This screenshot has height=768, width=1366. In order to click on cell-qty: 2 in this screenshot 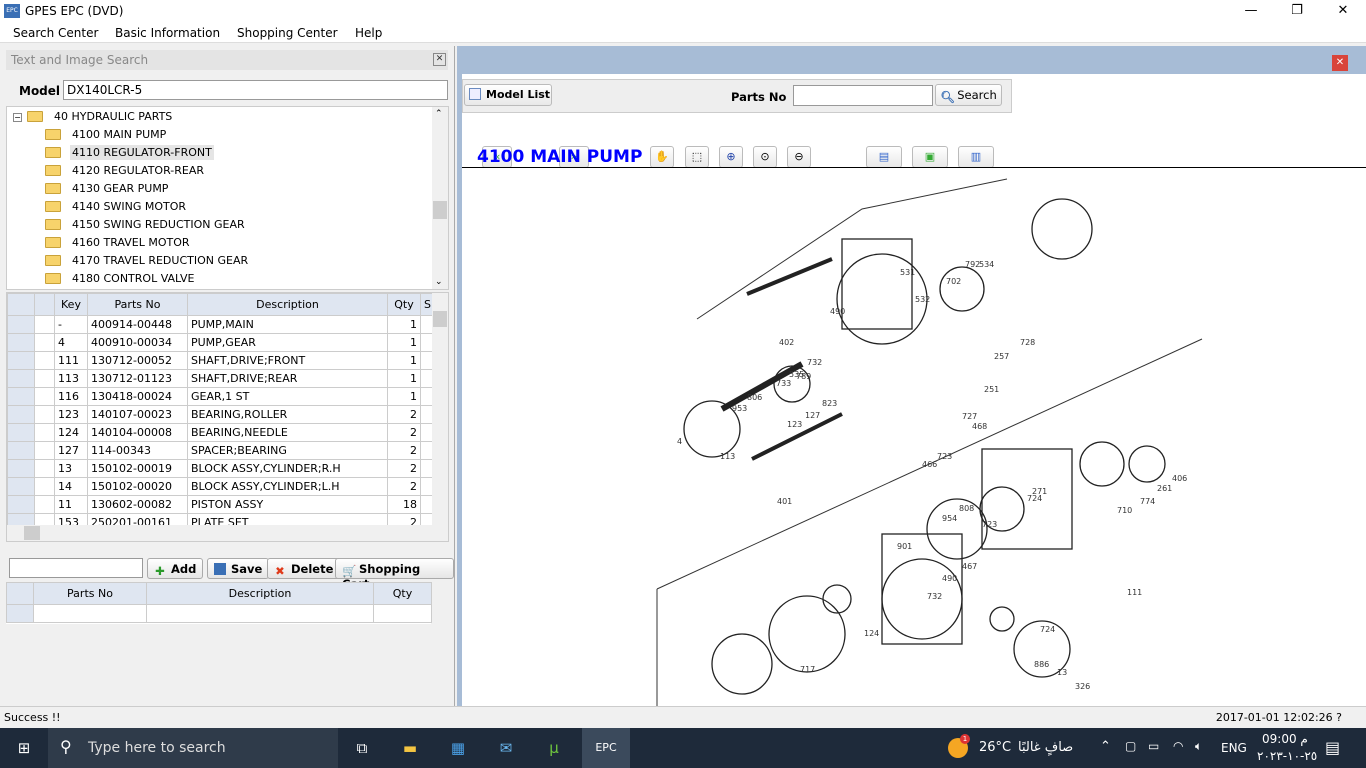, I will do `click(404, 468)`.